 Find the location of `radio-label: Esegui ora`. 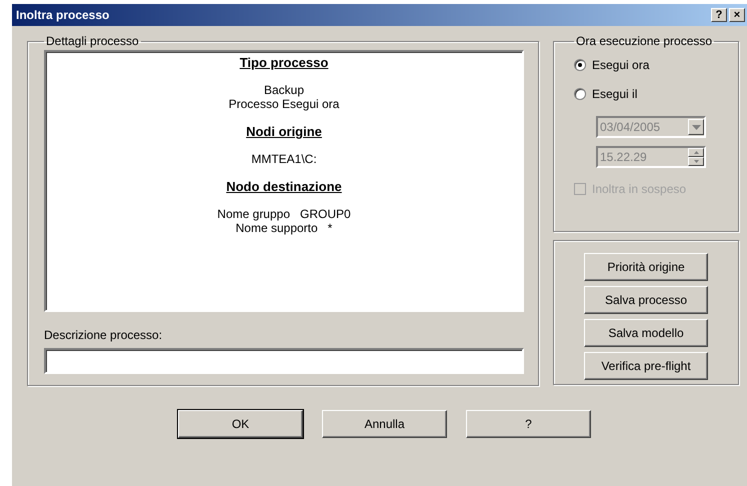

radio-label: Esegui ora is located at coordinates (621, 65).